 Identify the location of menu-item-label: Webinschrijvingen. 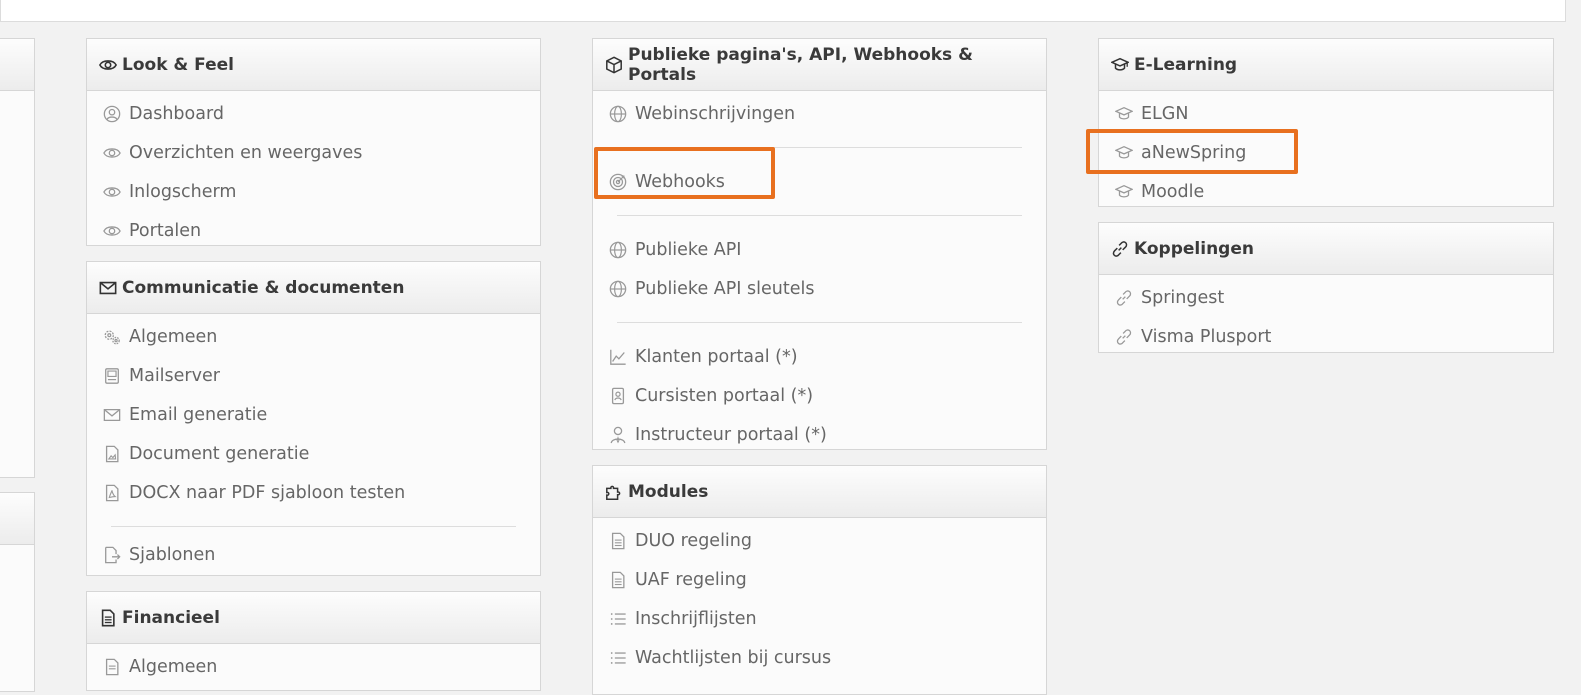
(715, 113).